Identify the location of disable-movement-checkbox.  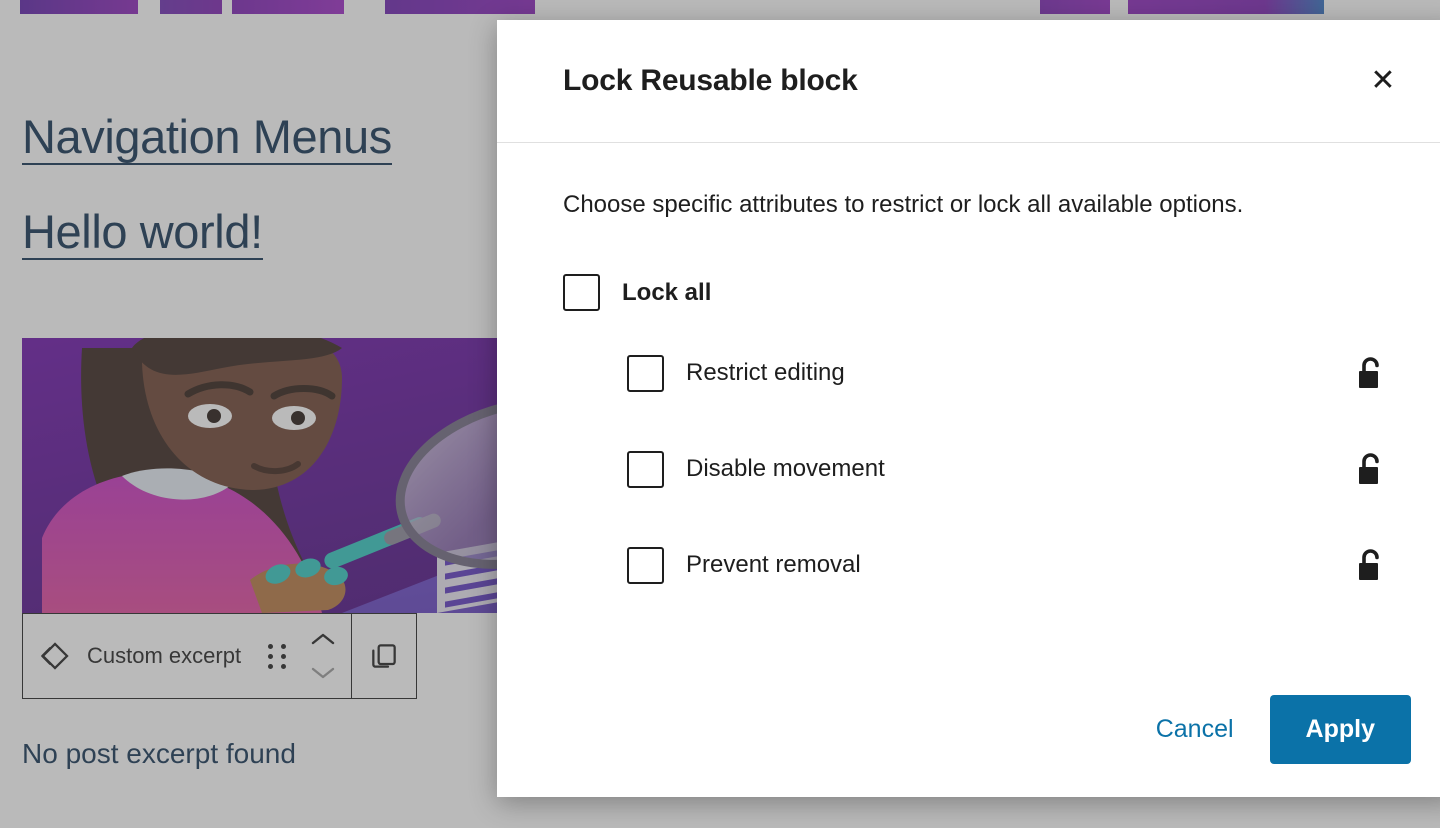
(645, 469).